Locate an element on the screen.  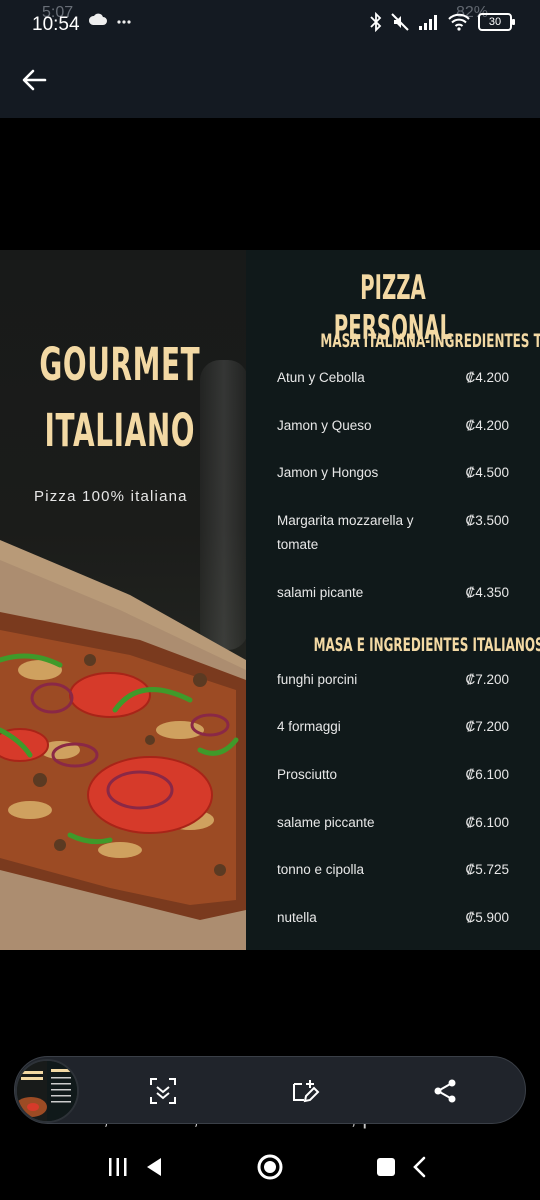
menu-item-name: Prosciutto is located at coordinates (307, 774).